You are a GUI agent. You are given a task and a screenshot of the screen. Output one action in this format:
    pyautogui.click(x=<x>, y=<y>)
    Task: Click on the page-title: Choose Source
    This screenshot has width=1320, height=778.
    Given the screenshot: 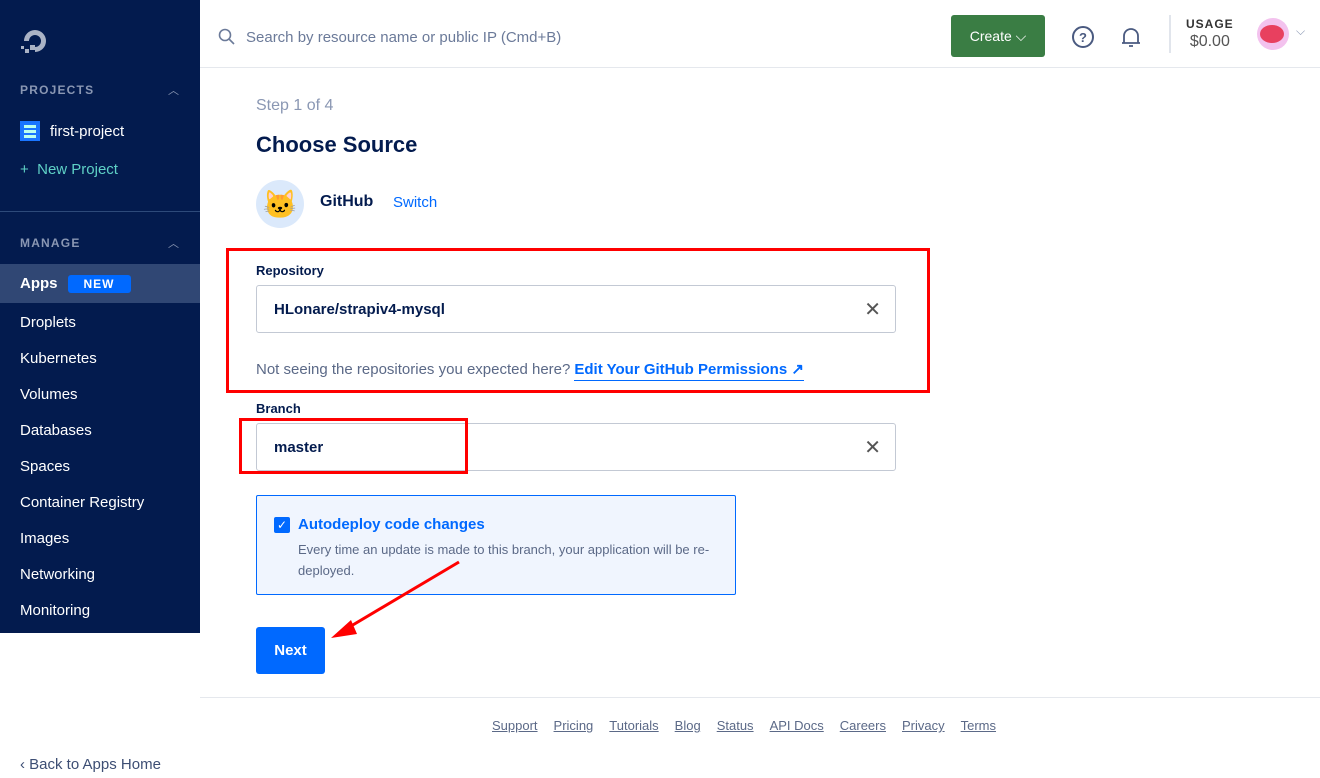 What is the action you would take?
    pyautogui.click(x=337, y=144)
    